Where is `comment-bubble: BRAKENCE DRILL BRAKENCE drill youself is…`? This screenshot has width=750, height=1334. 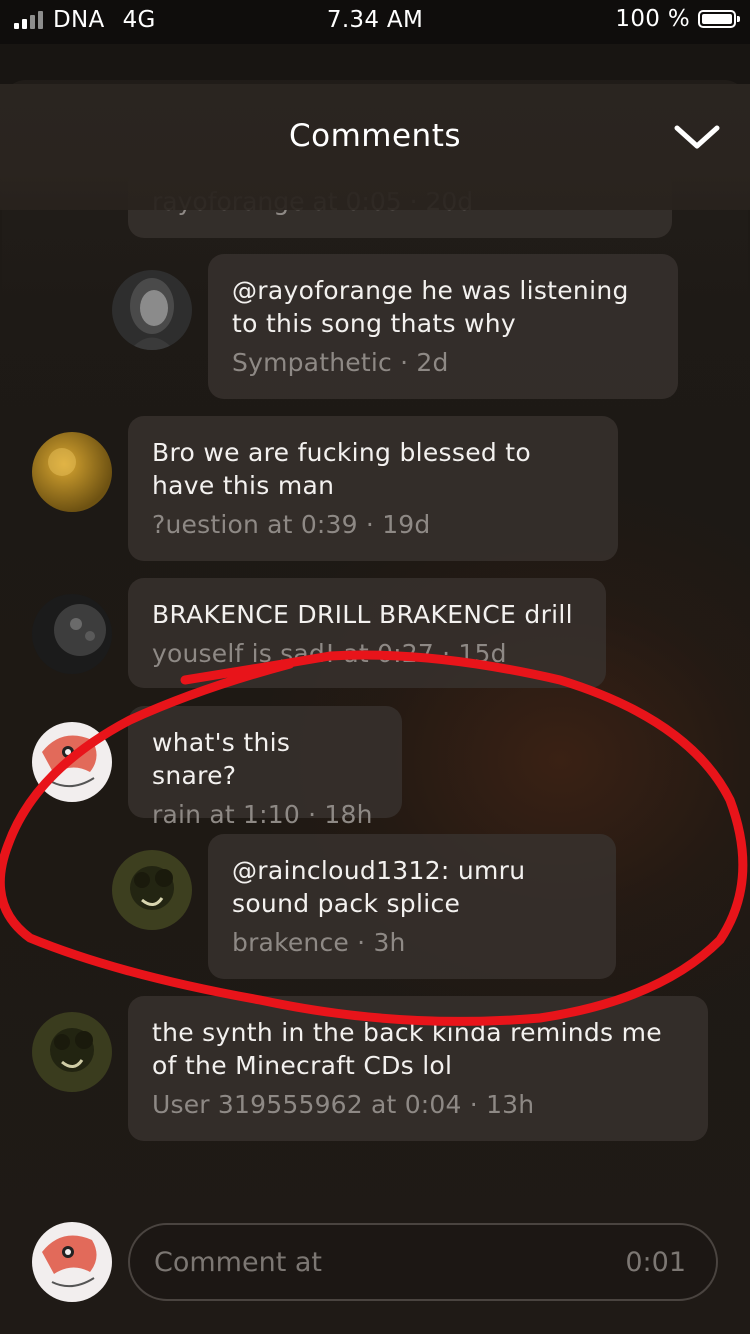 comment-bubble: BRAKENCE DRILL BRAKENCE drill youself is… is located at coordinates (367, 633).